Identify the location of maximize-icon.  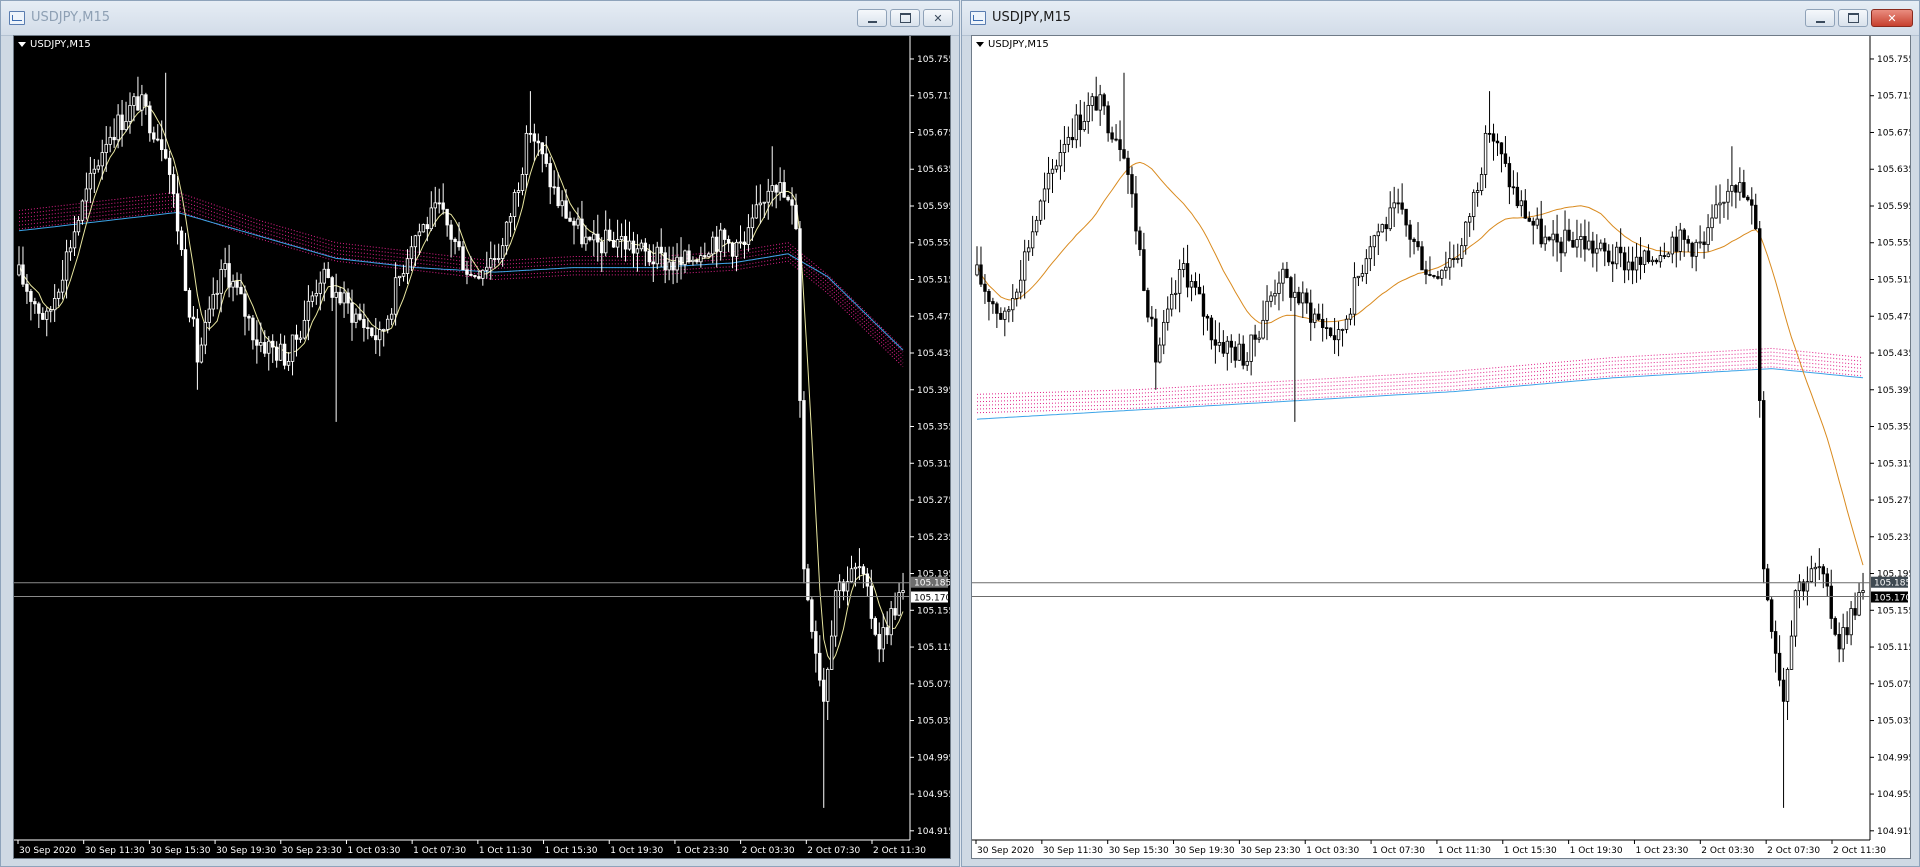
(1853, 18).